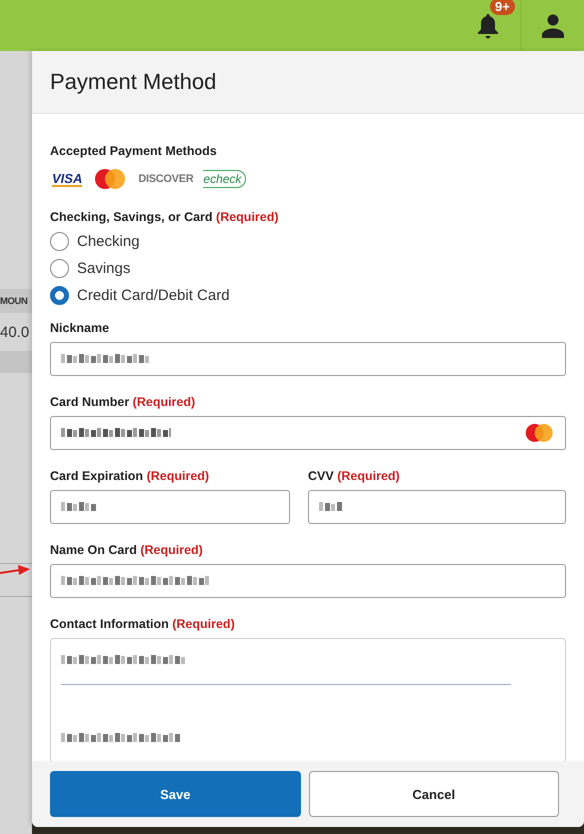 This screenshot has width=584, height=834. What do you see at coordinates (123, 402) in the screenshot?
I see `field-label: Card Number (Required)` at bounding box center [123, 402].